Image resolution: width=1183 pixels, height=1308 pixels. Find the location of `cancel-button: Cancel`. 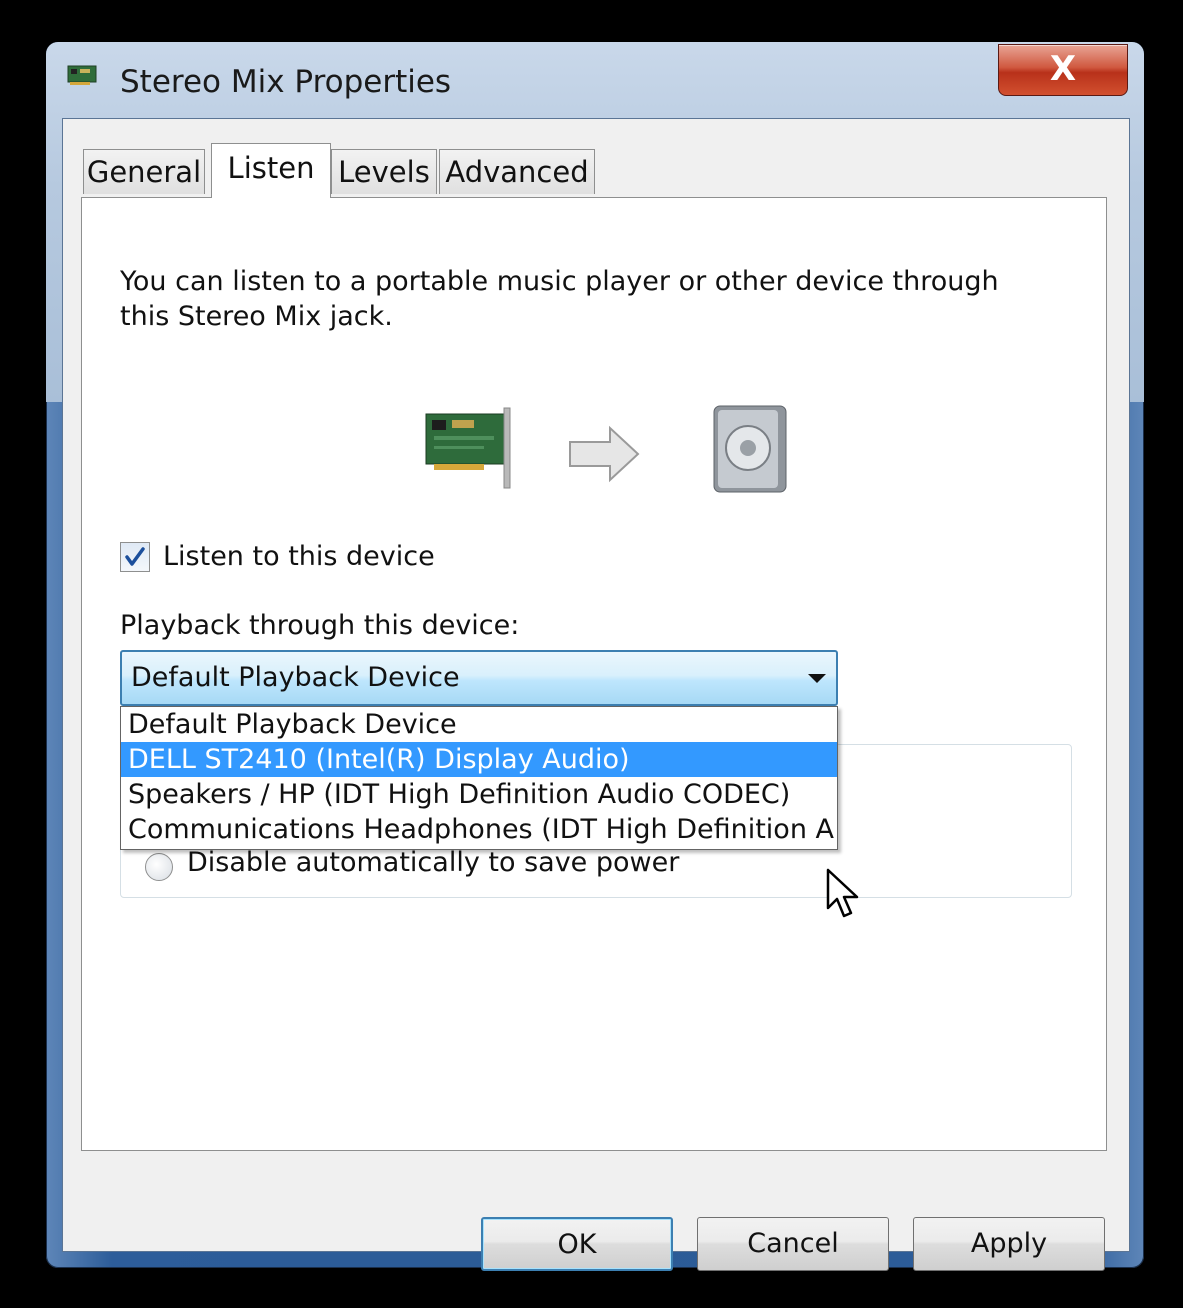

cancel-button: Cancel is located at coordinates (793, 1244).